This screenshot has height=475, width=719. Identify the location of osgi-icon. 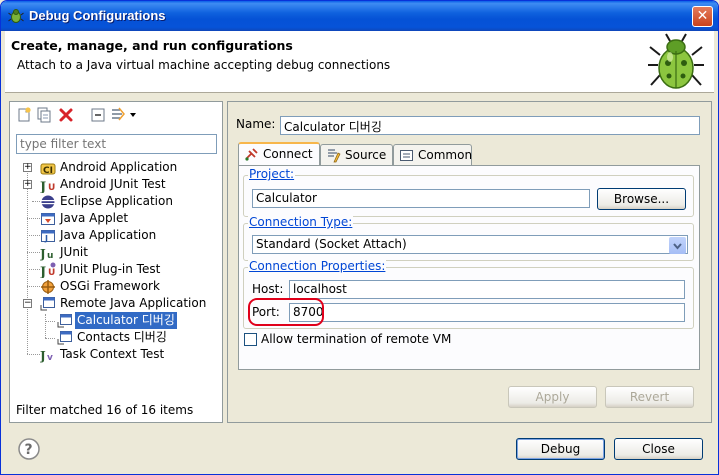
(48, 287).